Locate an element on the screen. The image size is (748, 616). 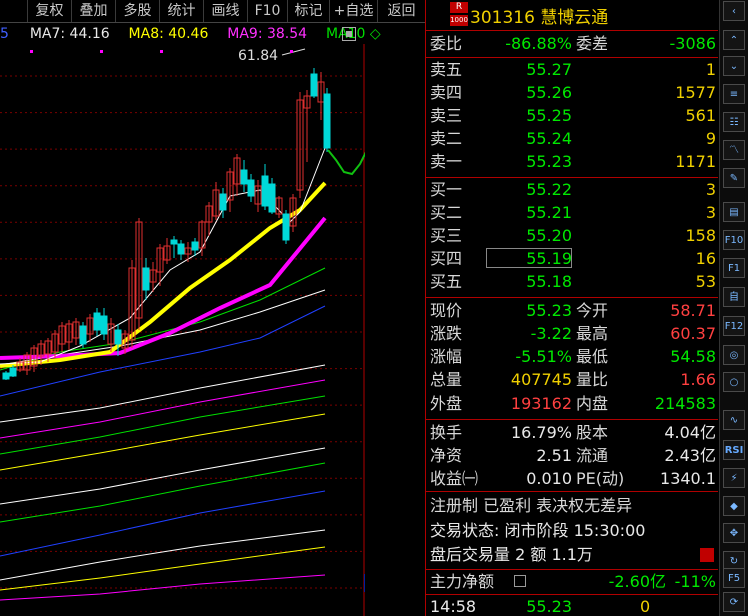
high-marker-label: 61.84 is located at coordinates (258, 56).